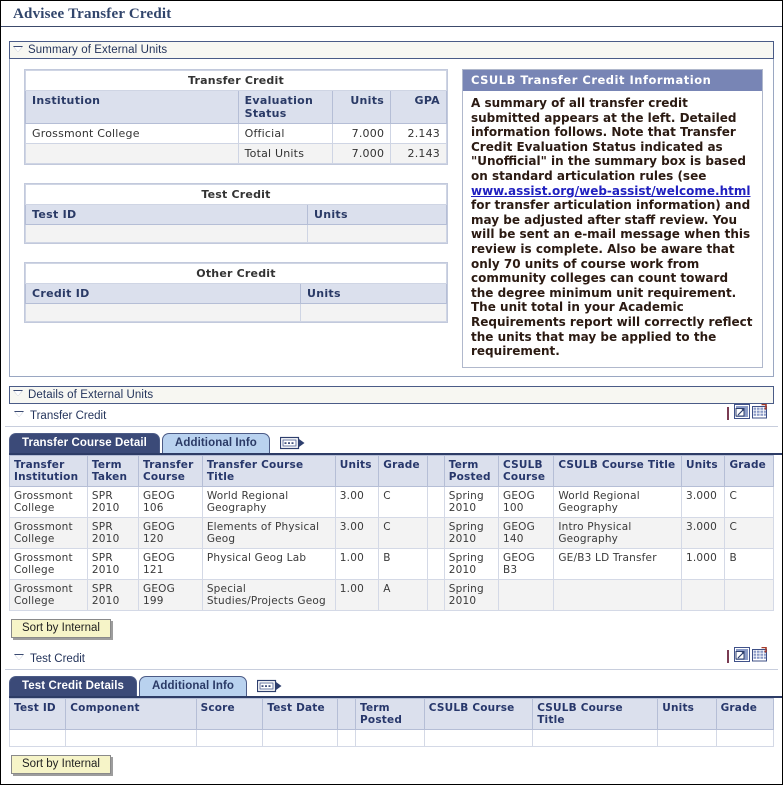 This screenshot has width=783, height=785. Describe the element at coordinates (236, 80) in the screenshot. I see `transfer-credit-caption: Transfer Credit` at that location.